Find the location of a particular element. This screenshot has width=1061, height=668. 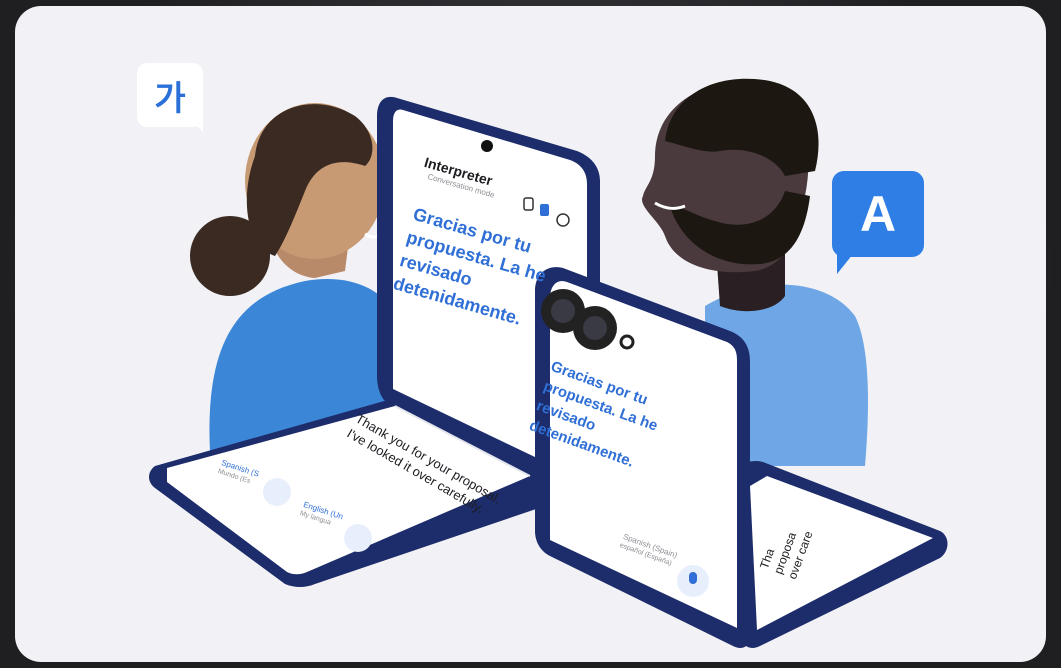

woman-illustration is located at coordinates (292, 277).